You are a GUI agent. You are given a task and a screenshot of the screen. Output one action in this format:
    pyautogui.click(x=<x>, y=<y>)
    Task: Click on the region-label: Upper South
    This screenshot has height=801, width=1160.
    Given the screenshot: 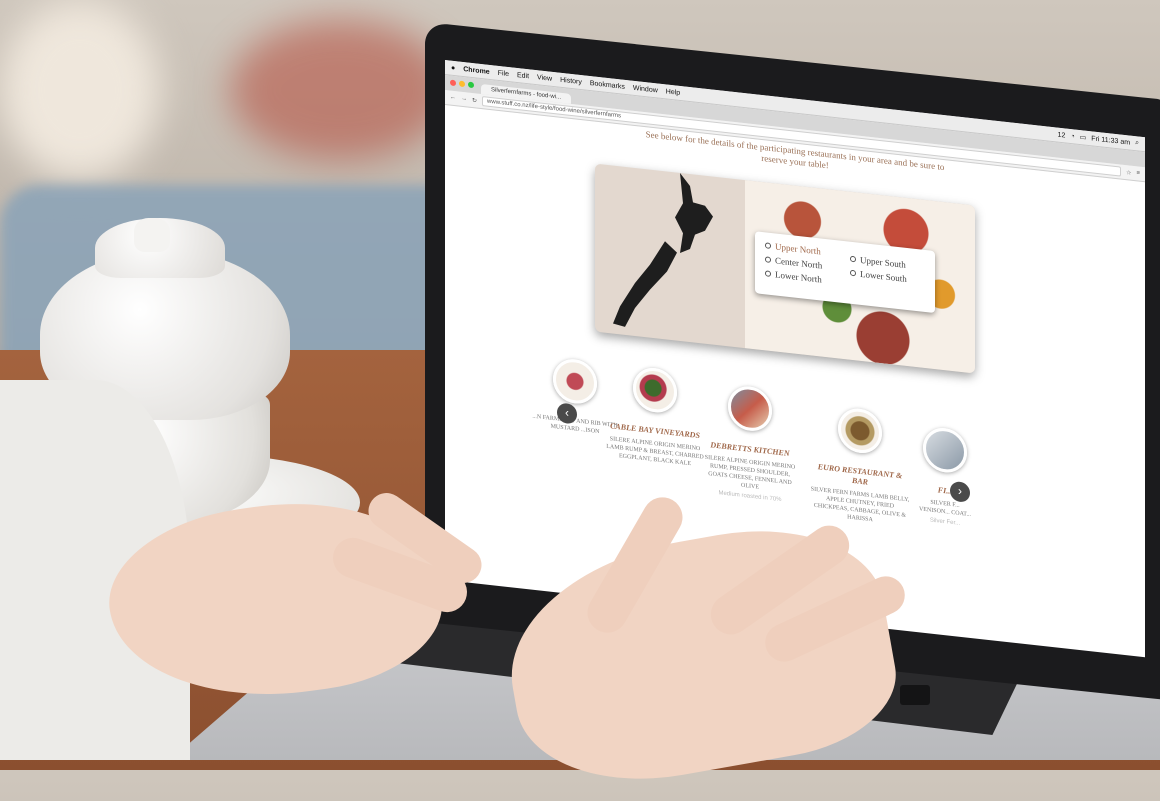 What is the action you would take?
    pyautogui.click(x=883, y=262)
    